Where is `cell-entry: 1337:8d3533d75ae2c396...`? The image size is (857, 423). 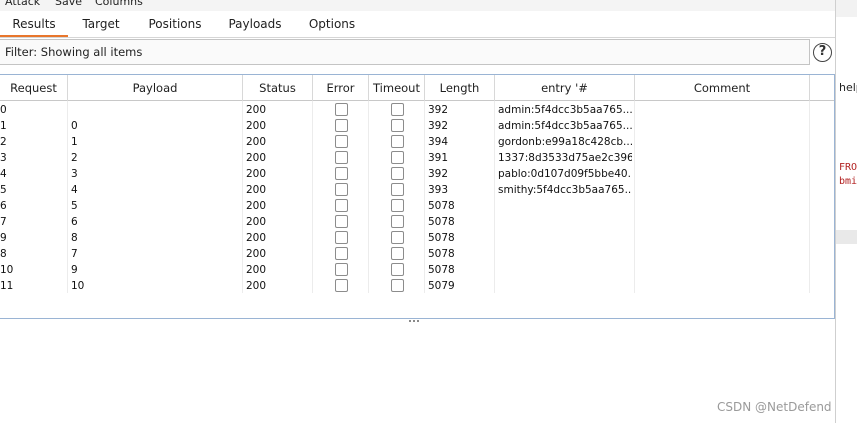
cell-entry: 1337:8d3533d75ae2c396... is located at coordinates (565, 158).